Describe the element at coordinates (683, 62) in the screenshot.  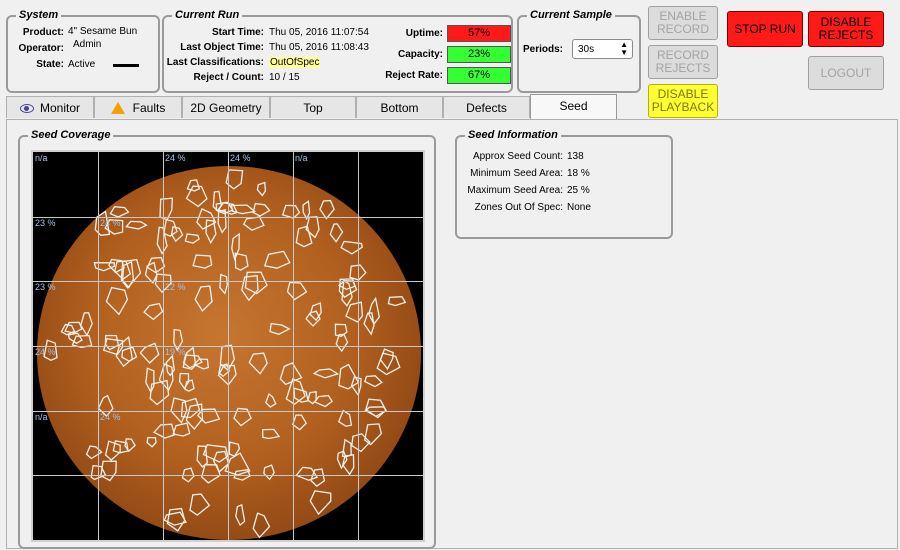
I see `record-rejects-button: RECORD REJECTS` at that location.